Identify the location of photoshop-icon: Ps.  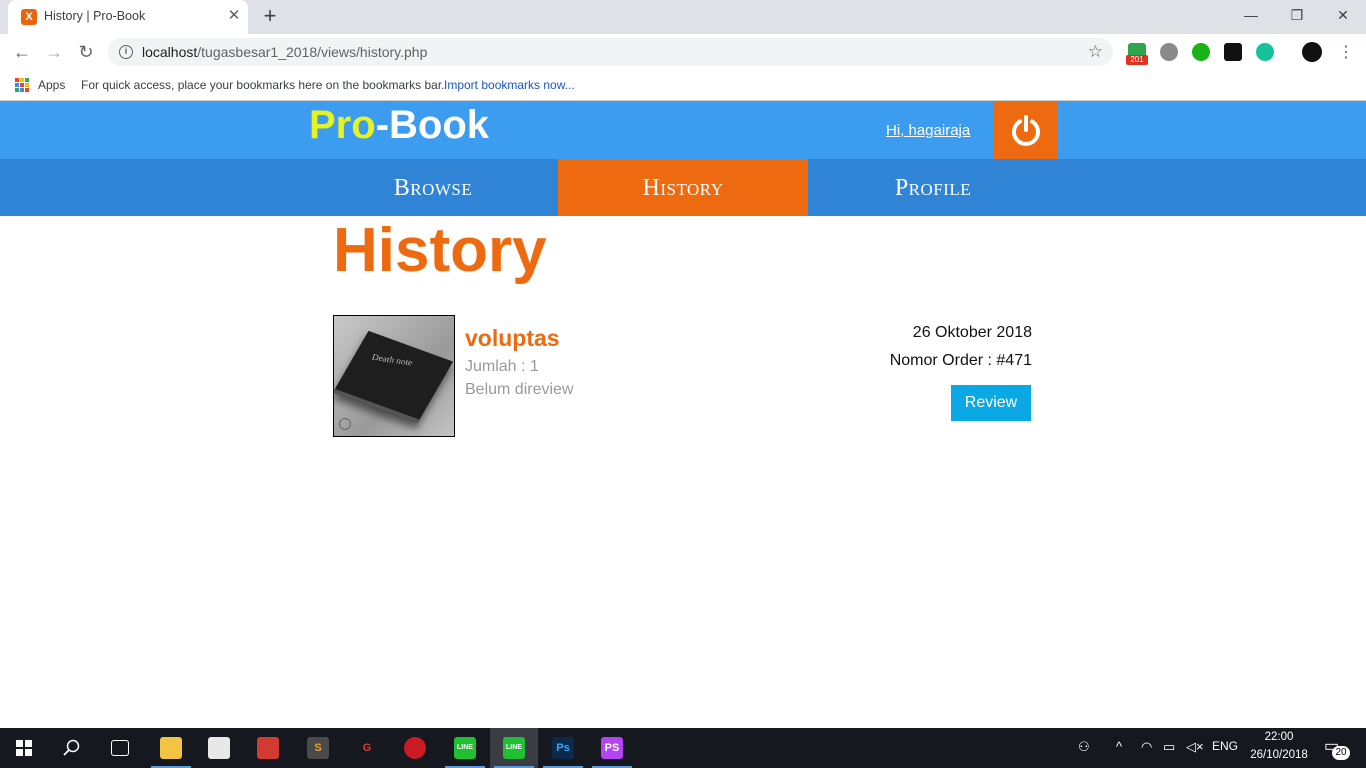
(563, 748).